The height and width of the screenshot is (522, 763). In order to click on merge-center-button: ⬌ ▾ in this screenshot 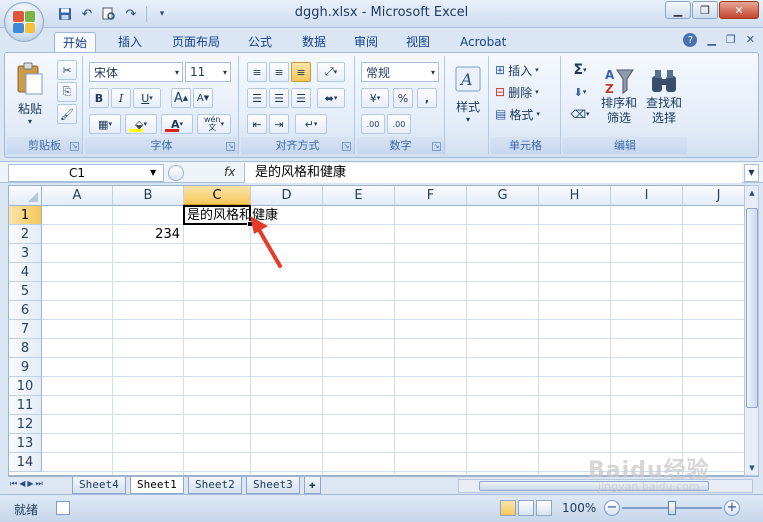, I will do `click(331, 98)`.